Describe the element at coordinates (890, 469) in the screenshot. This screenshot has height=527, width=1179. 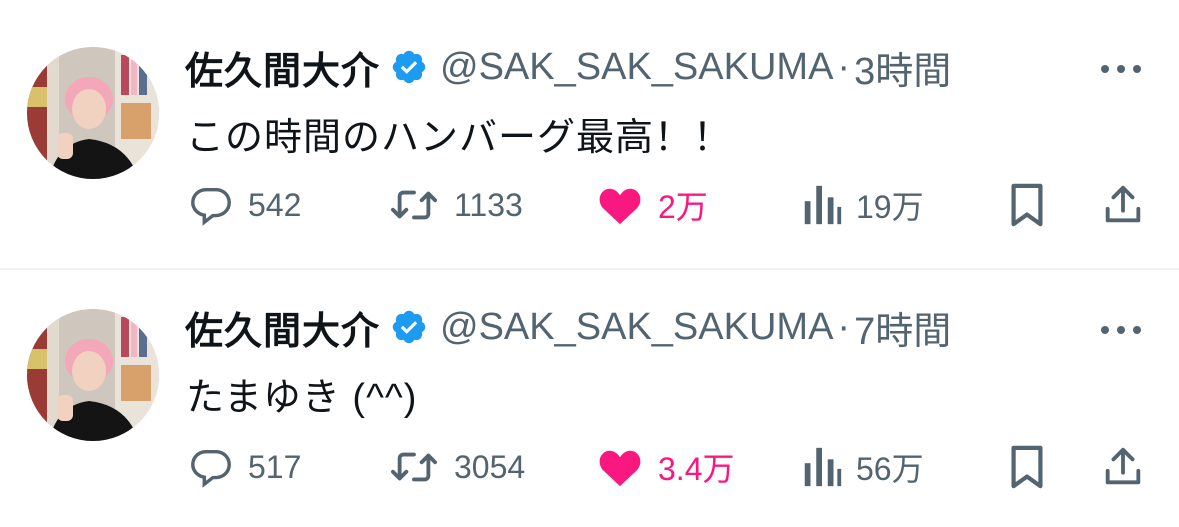
I see `view-count: 56万` at that location.